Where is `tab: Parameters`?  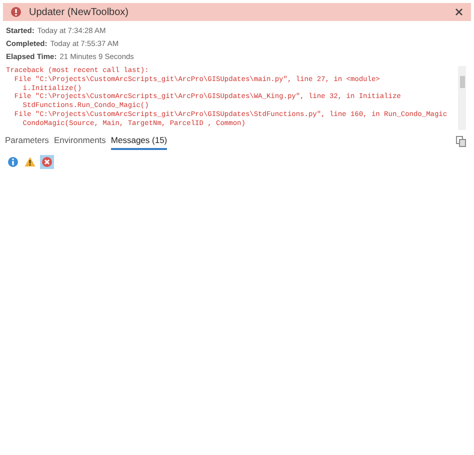
tab: Parameters is located at coordinates (27, 142).